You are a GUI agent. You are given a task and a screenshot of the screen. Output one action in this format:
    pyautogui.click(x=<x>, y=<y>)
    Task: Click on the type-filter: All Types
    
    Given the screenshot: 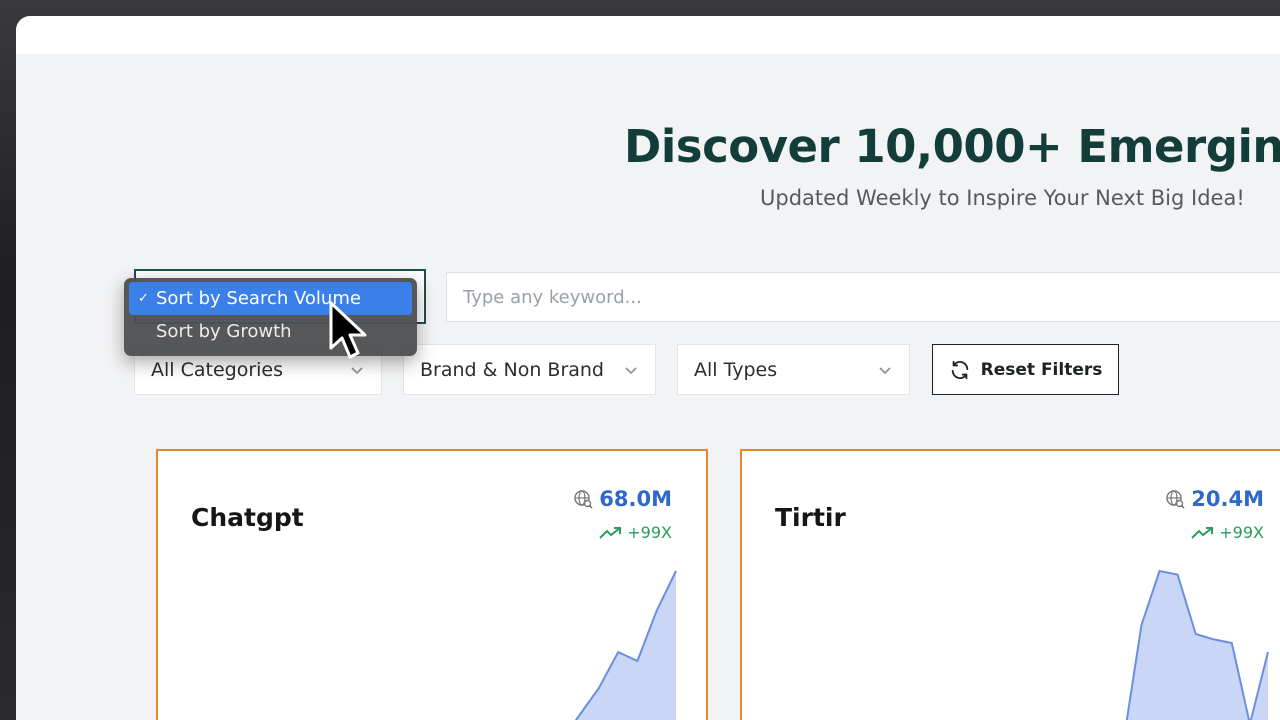 What is the action you would take?
    pyautogui.click(x=793, y=369)
    